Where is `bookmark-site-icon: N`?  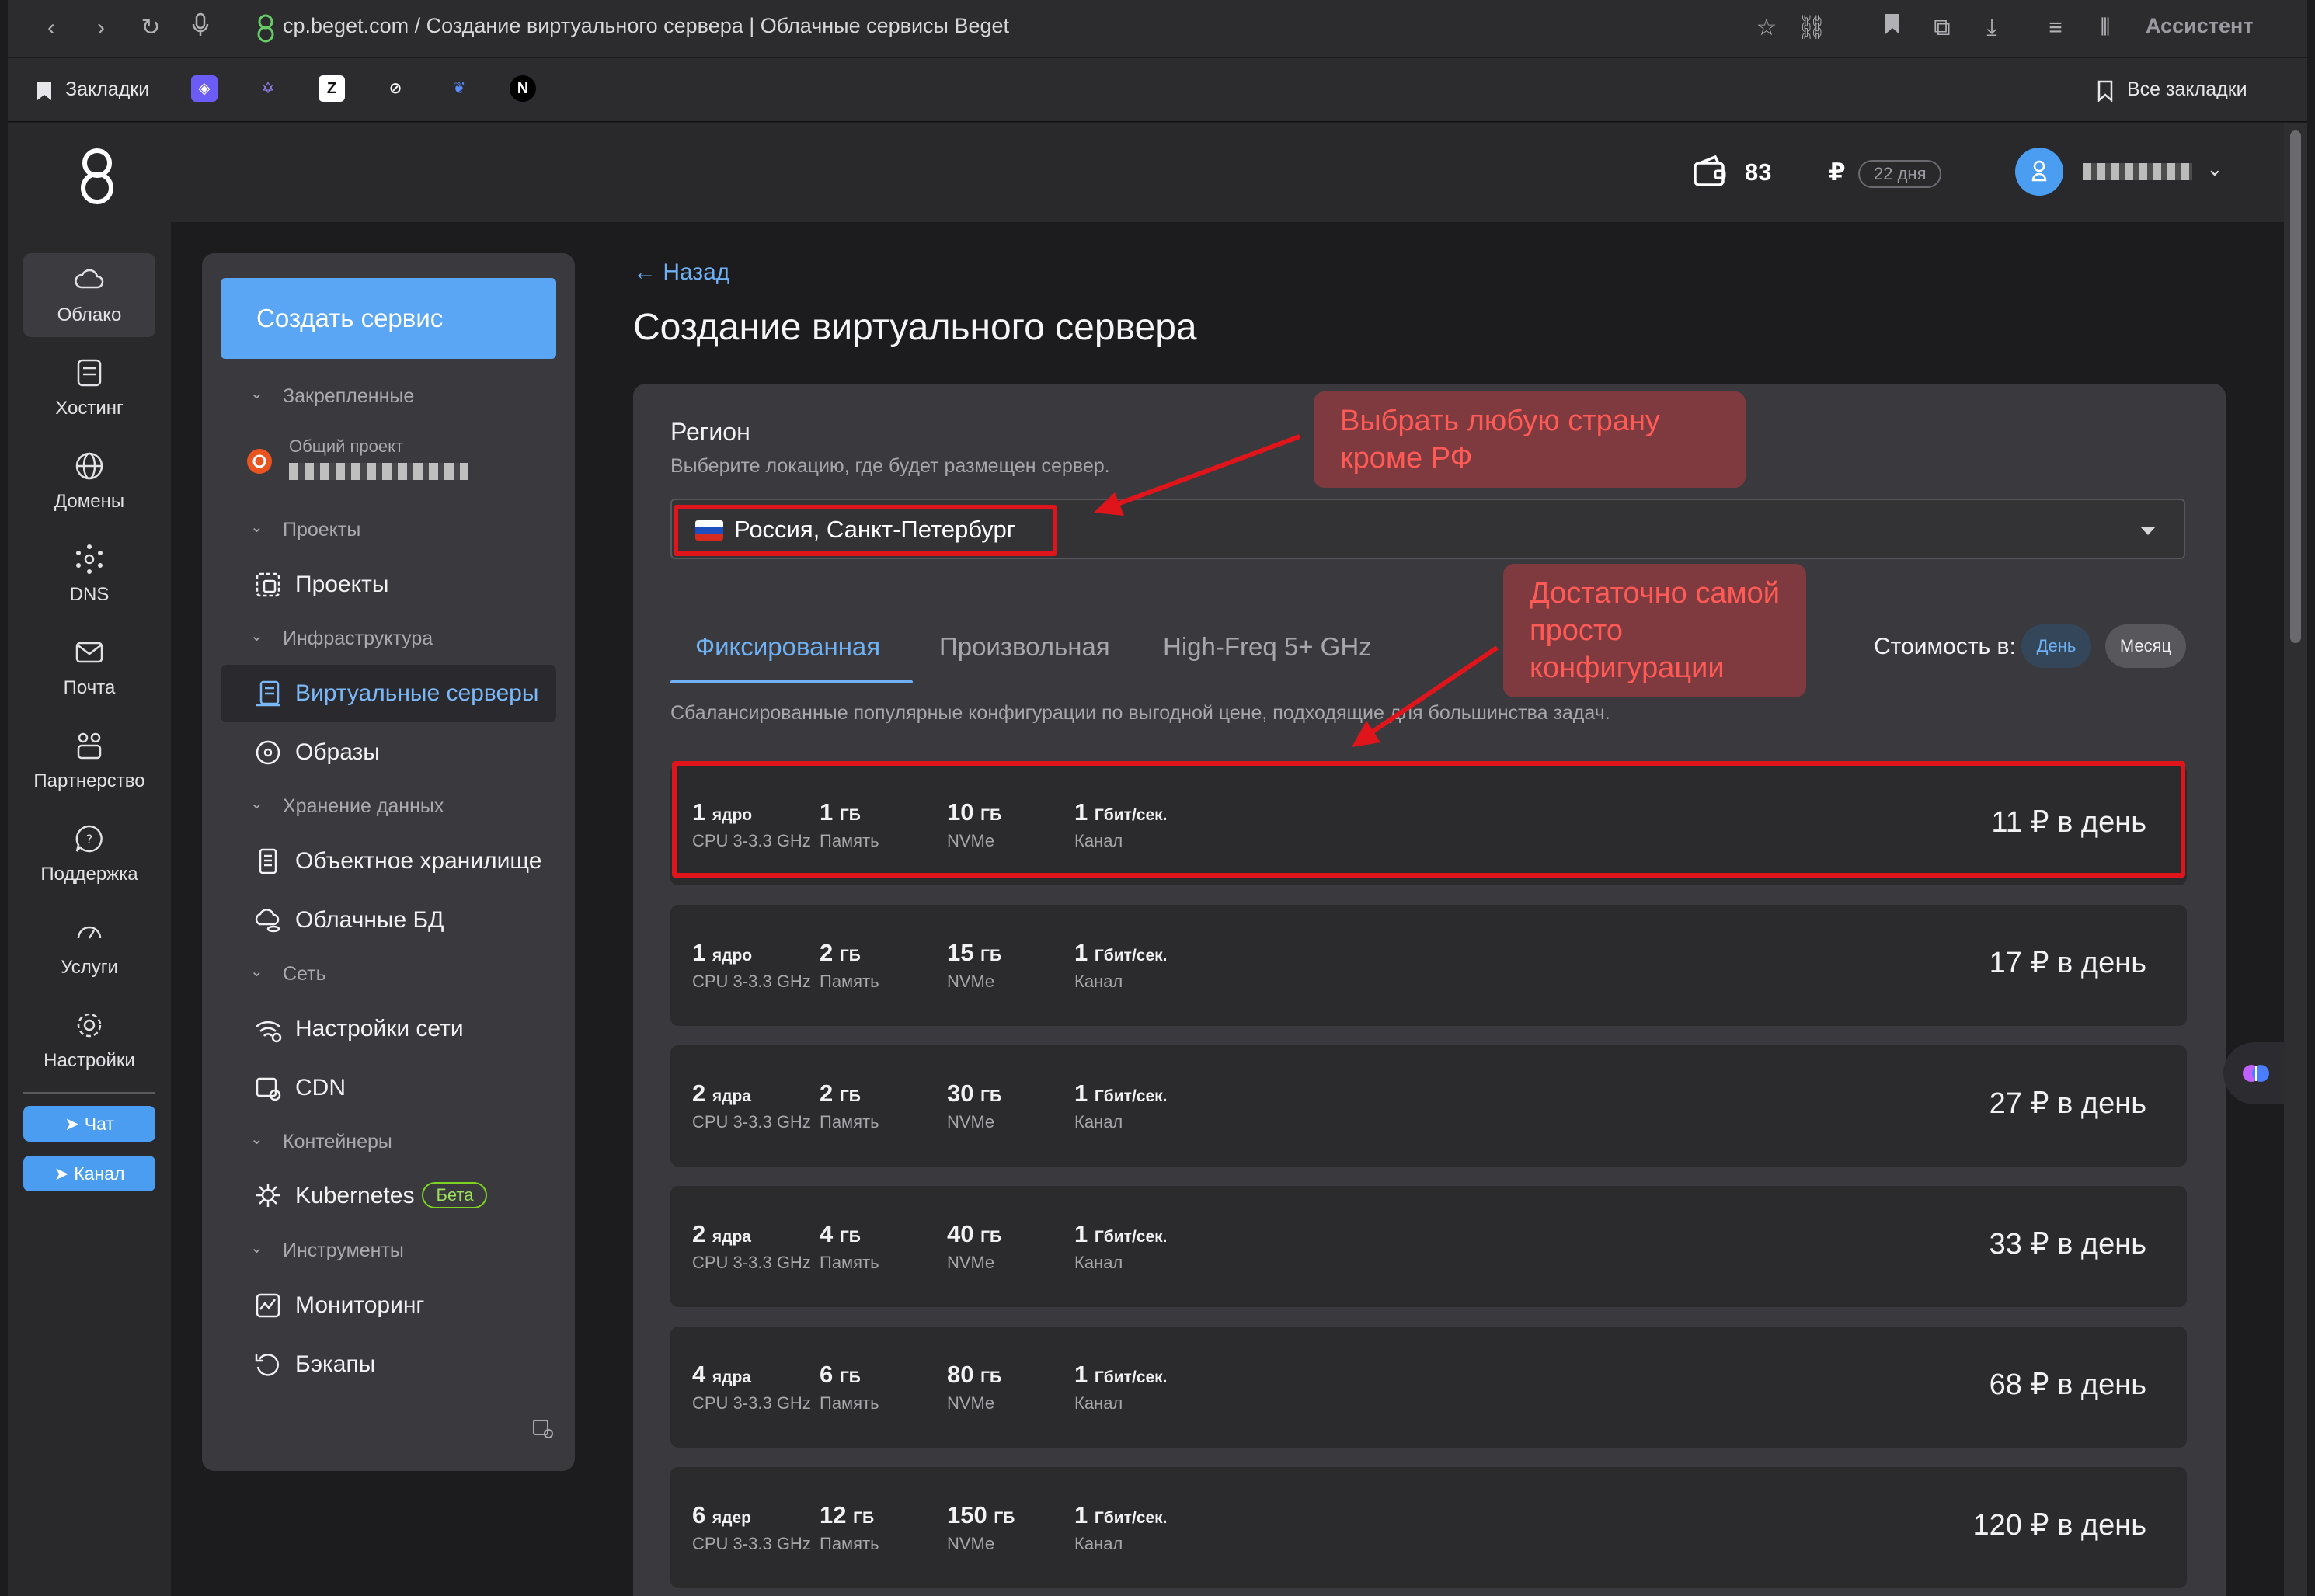 bookmark-site-icon: N is located at coordinates (523, 88).